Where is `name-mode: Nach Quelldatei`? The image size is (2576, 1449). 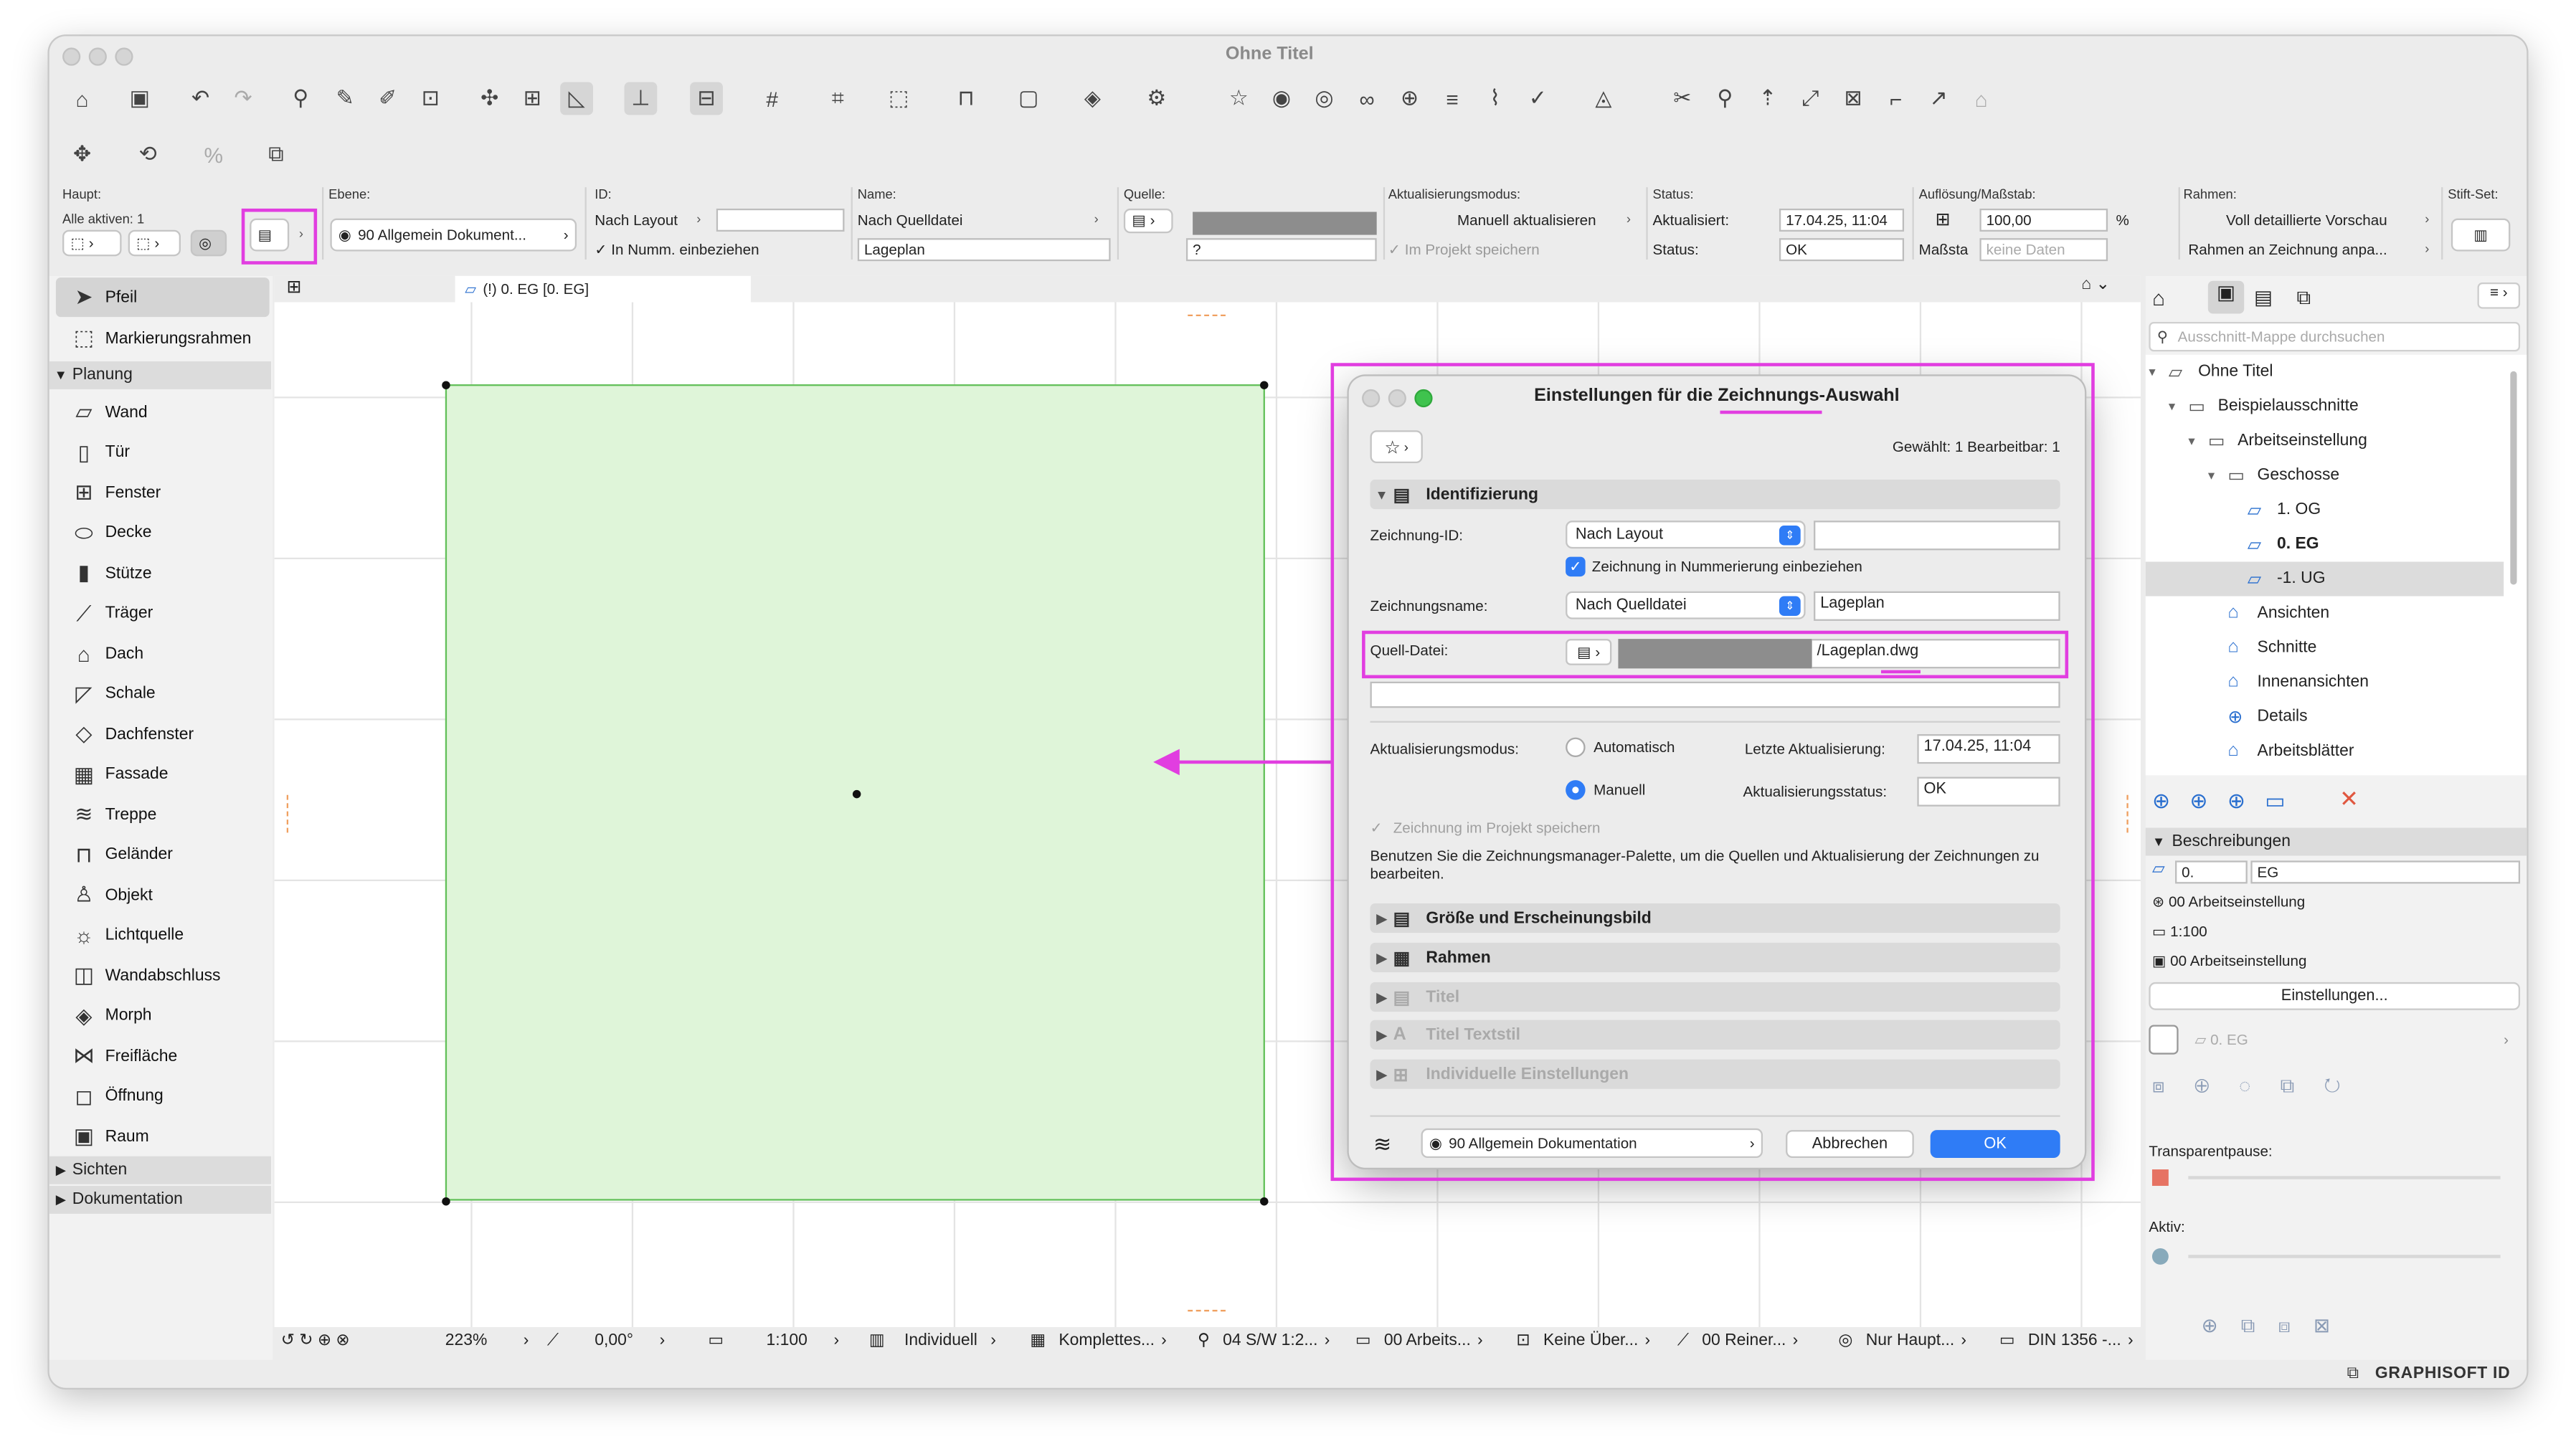
name-mode: Nach Quelldatei is located at coordinates (910, 220).